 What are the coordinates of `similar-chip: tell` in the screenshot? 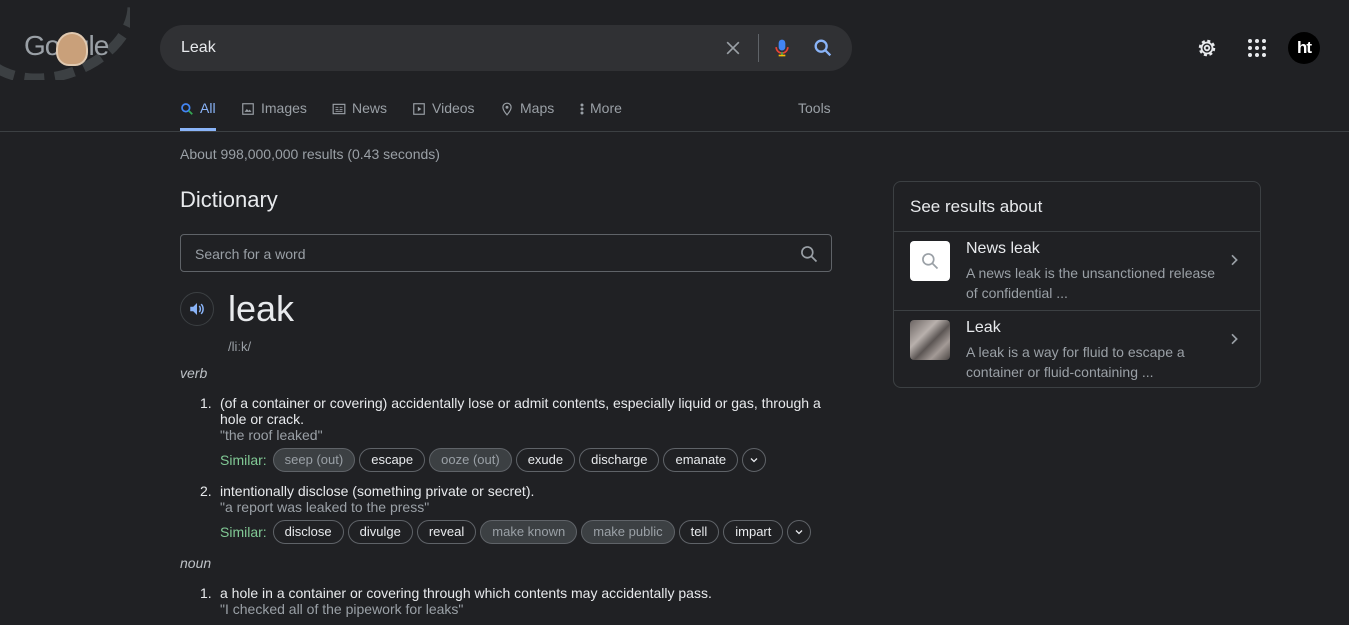 It's located at (699, 532).